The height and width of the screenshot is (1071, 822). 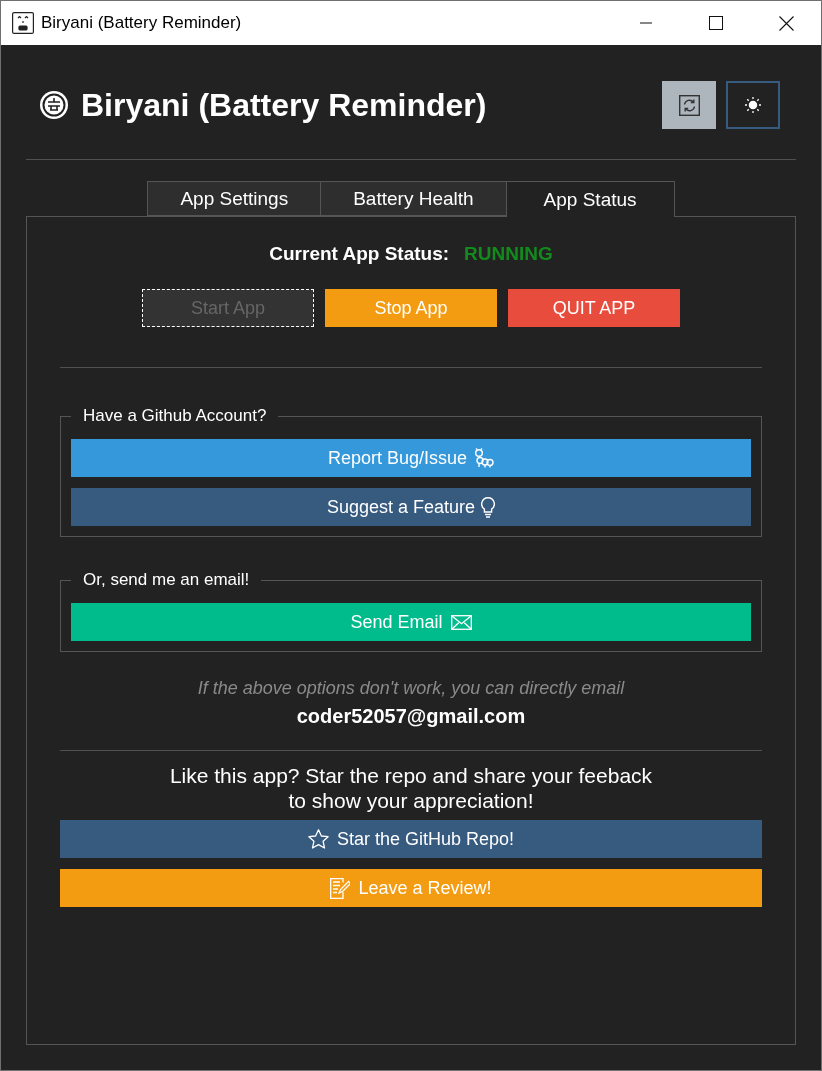 I want to click on minimize-icon, so click(x=646, y=23).